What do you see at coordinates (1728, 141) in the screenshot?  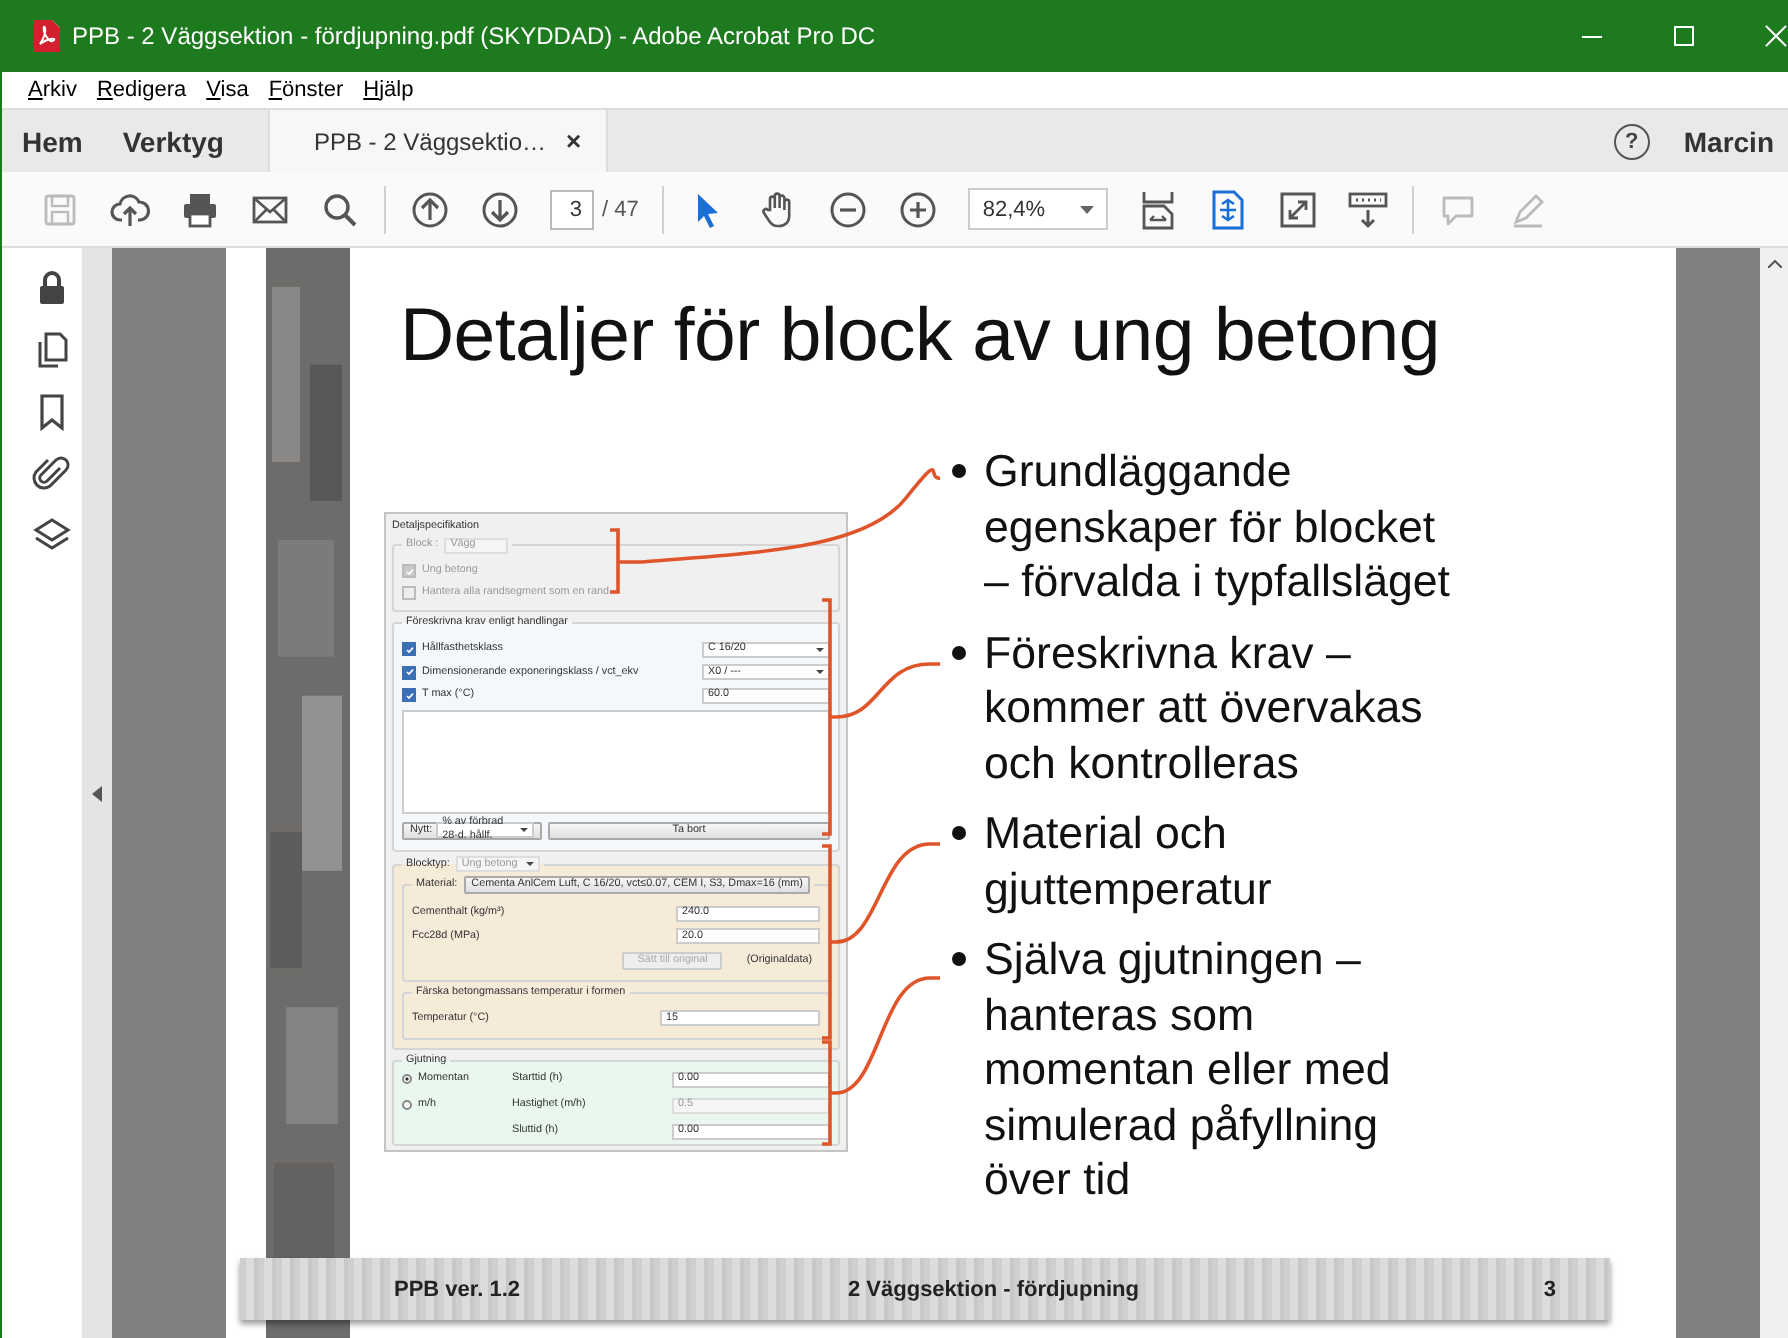 I see `user-name: Marcin` at bounding box center [1728, 141].